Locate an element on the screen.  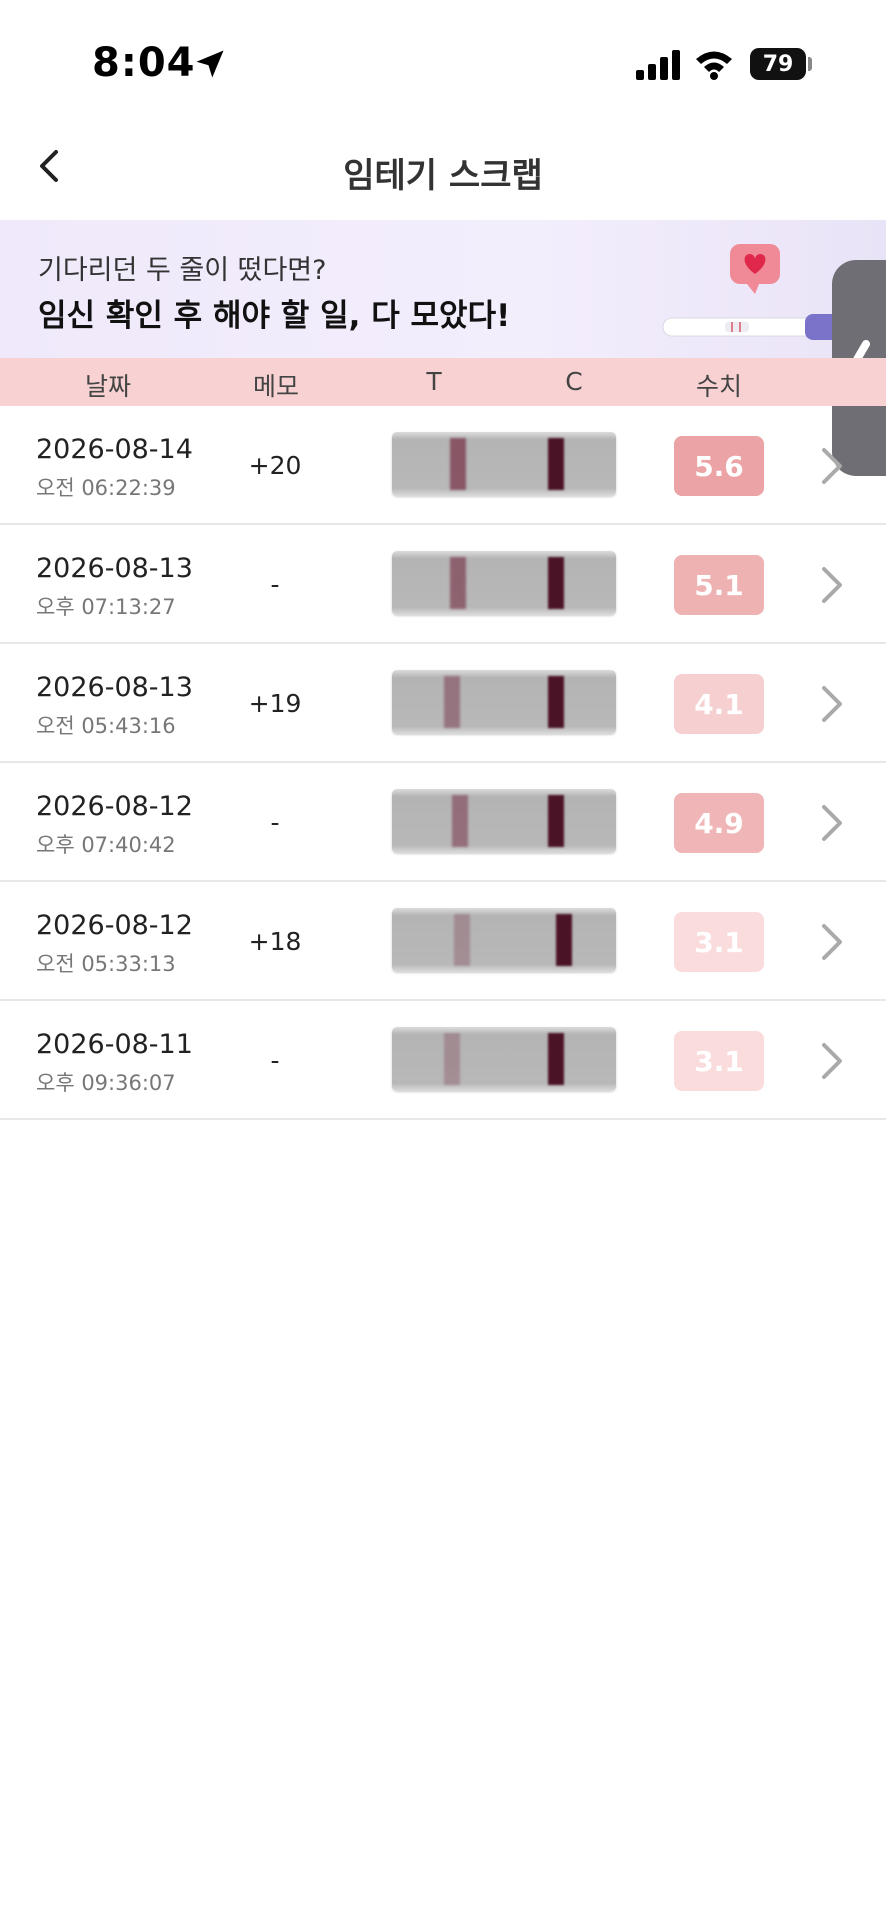
value-badge: 5.6 is located at coordinates (719, 466).